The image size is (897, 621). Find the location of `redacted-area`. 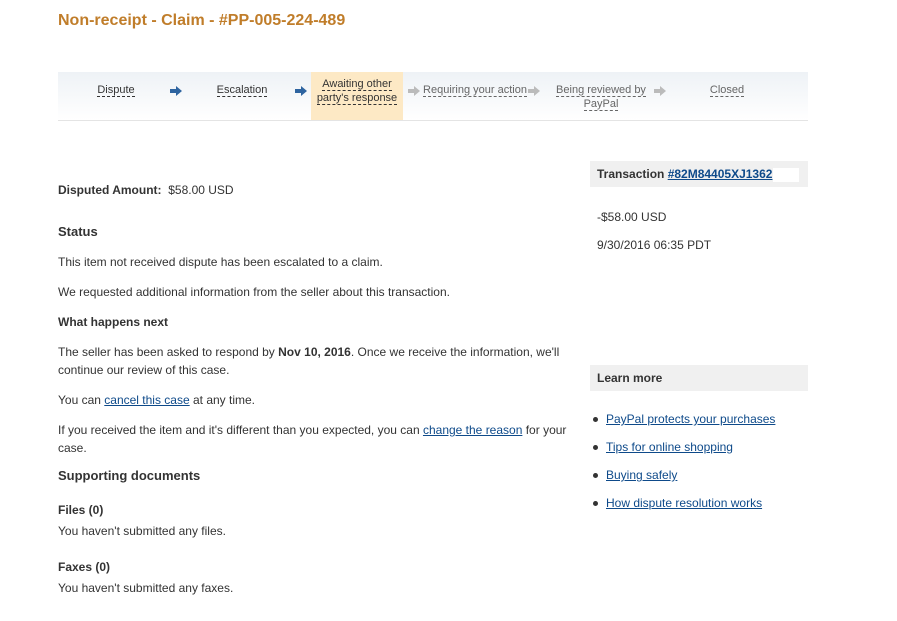

redacted-area is located at coordinates (786, 174).